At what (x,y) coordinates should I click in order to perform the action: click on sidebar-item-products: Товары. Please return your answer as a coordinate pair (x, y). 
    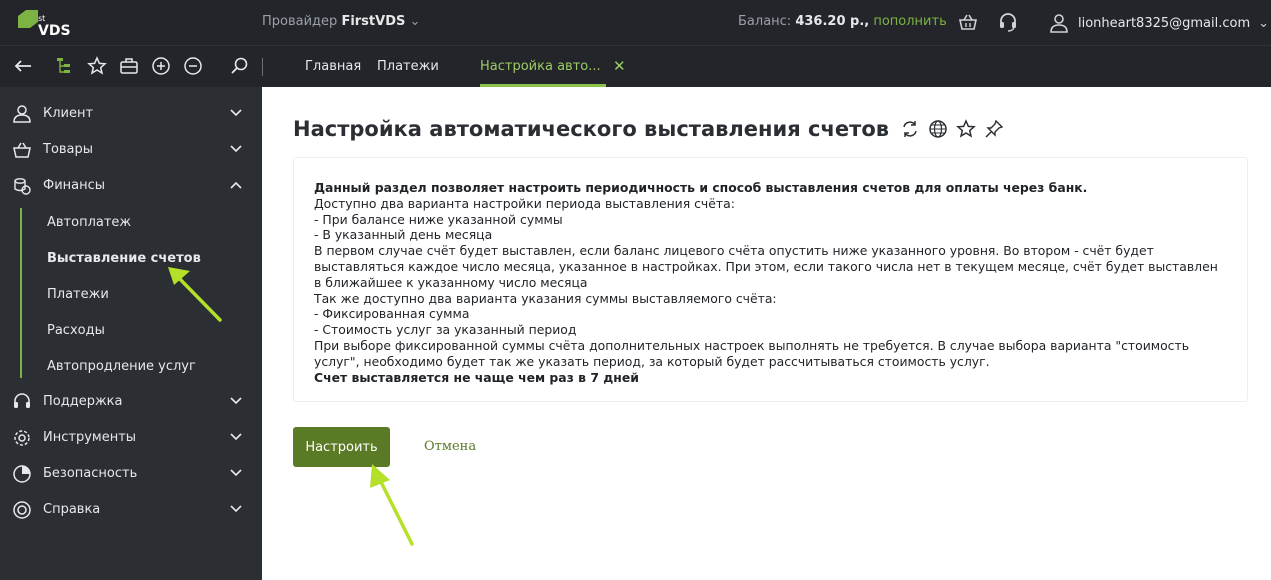
    Looking at the image, I should click on (131, 150).